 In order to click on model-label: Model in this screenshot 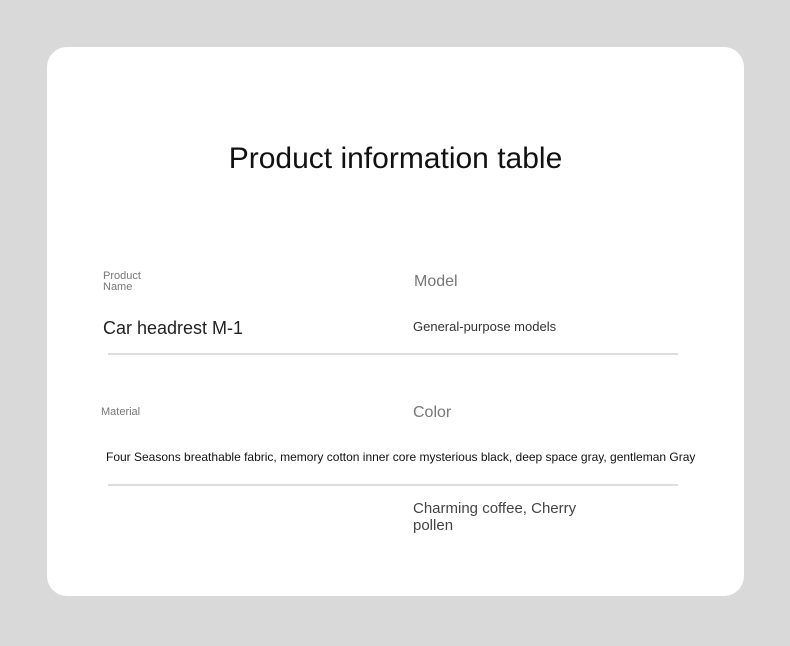, I will do `click(436, 281)`.